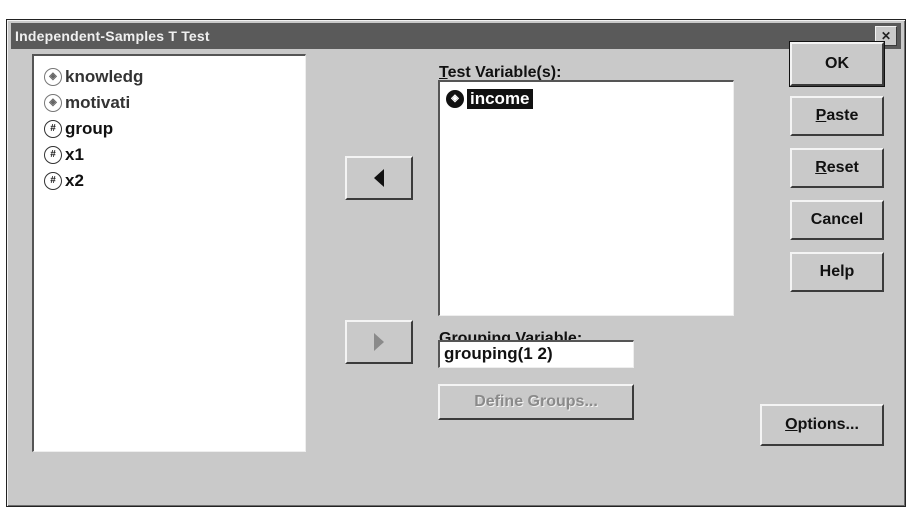 The width and height of the screenshot is (918, 514). I want to click on list-item: # x2, so click(174, 181).